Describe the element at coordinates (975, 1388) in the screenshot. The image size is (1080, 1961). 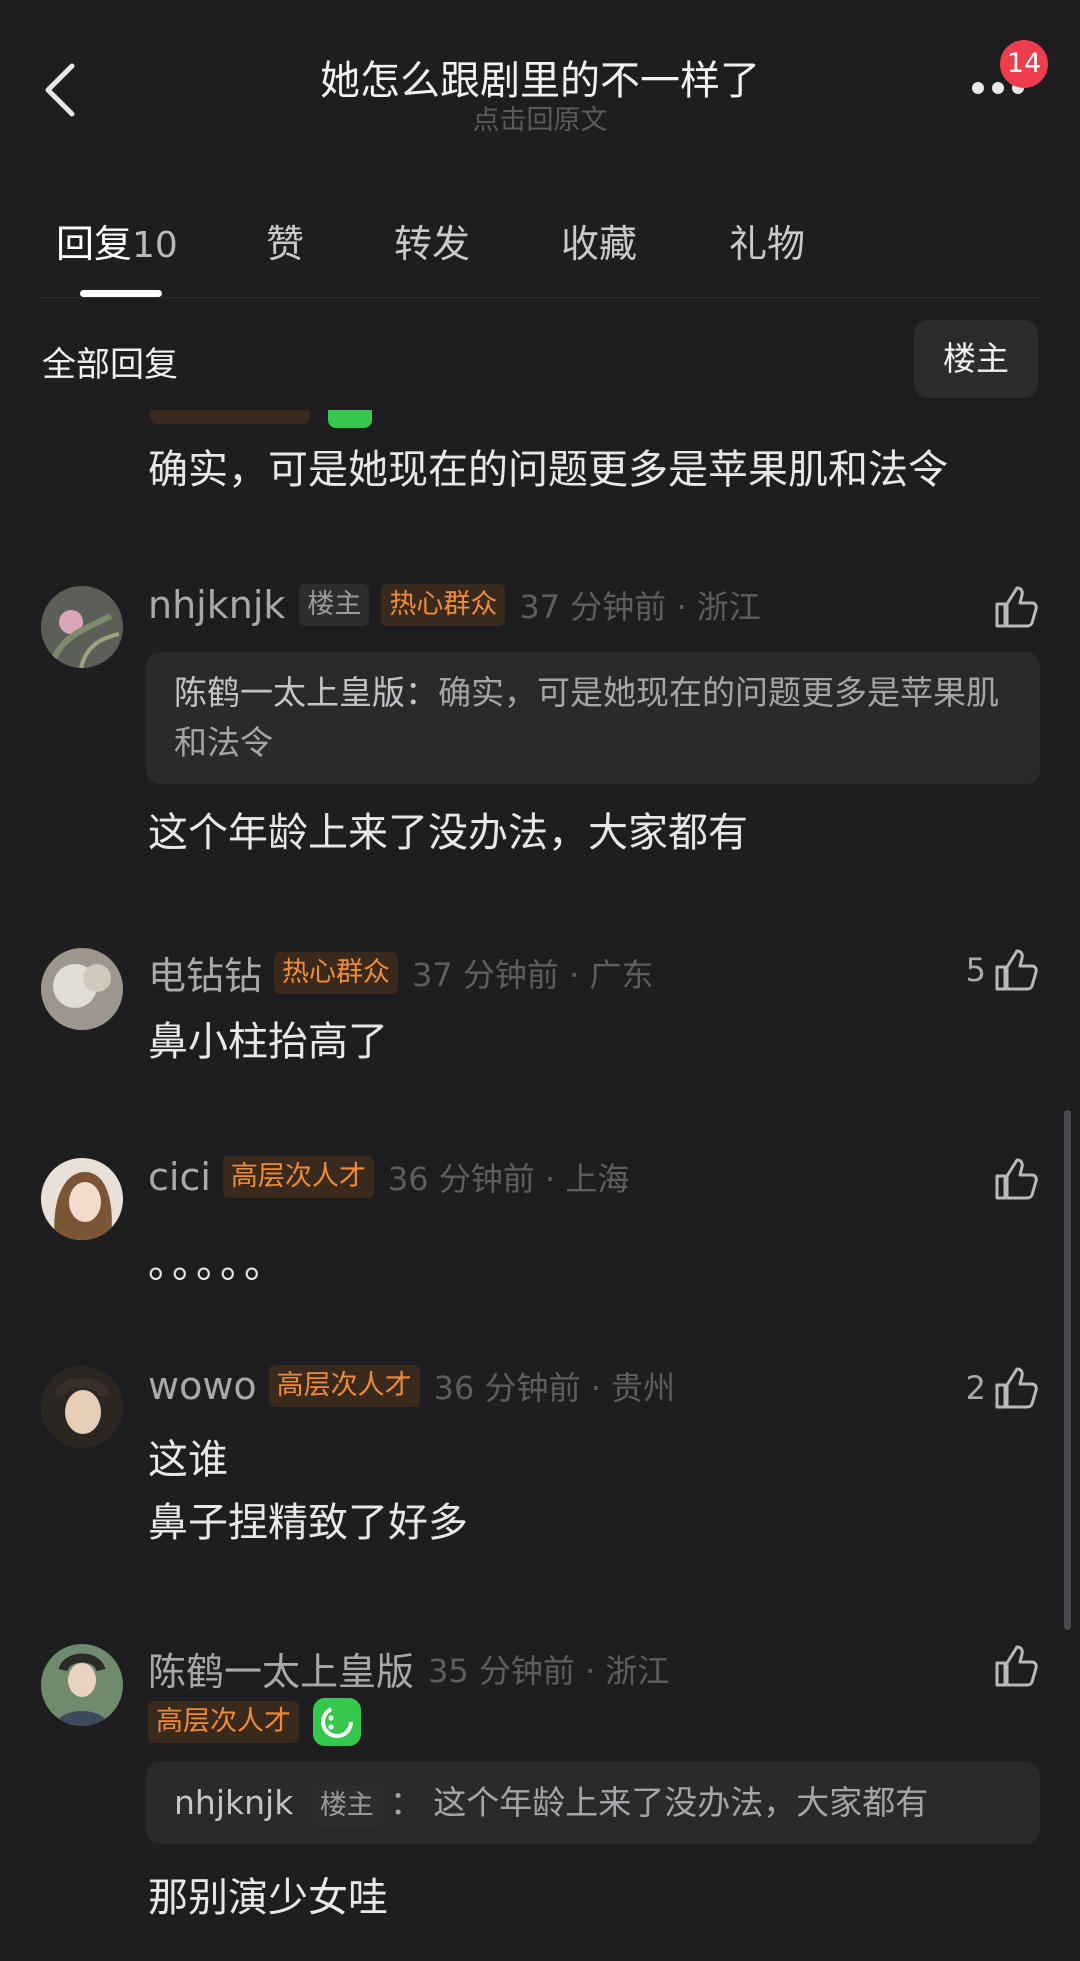
I see `like-count: 2` at that location.